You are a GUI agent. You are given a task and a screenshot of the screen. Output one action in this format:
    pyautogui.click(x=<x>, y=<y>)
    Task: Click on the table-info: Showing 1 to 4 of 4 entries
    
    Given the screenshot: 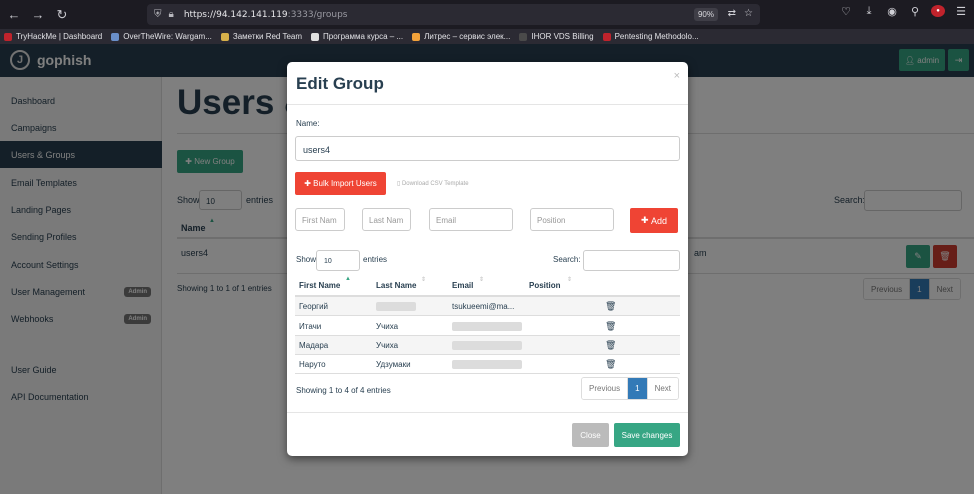 What is the action you would take?
    pyautogui.click(x=343, y=390)
    